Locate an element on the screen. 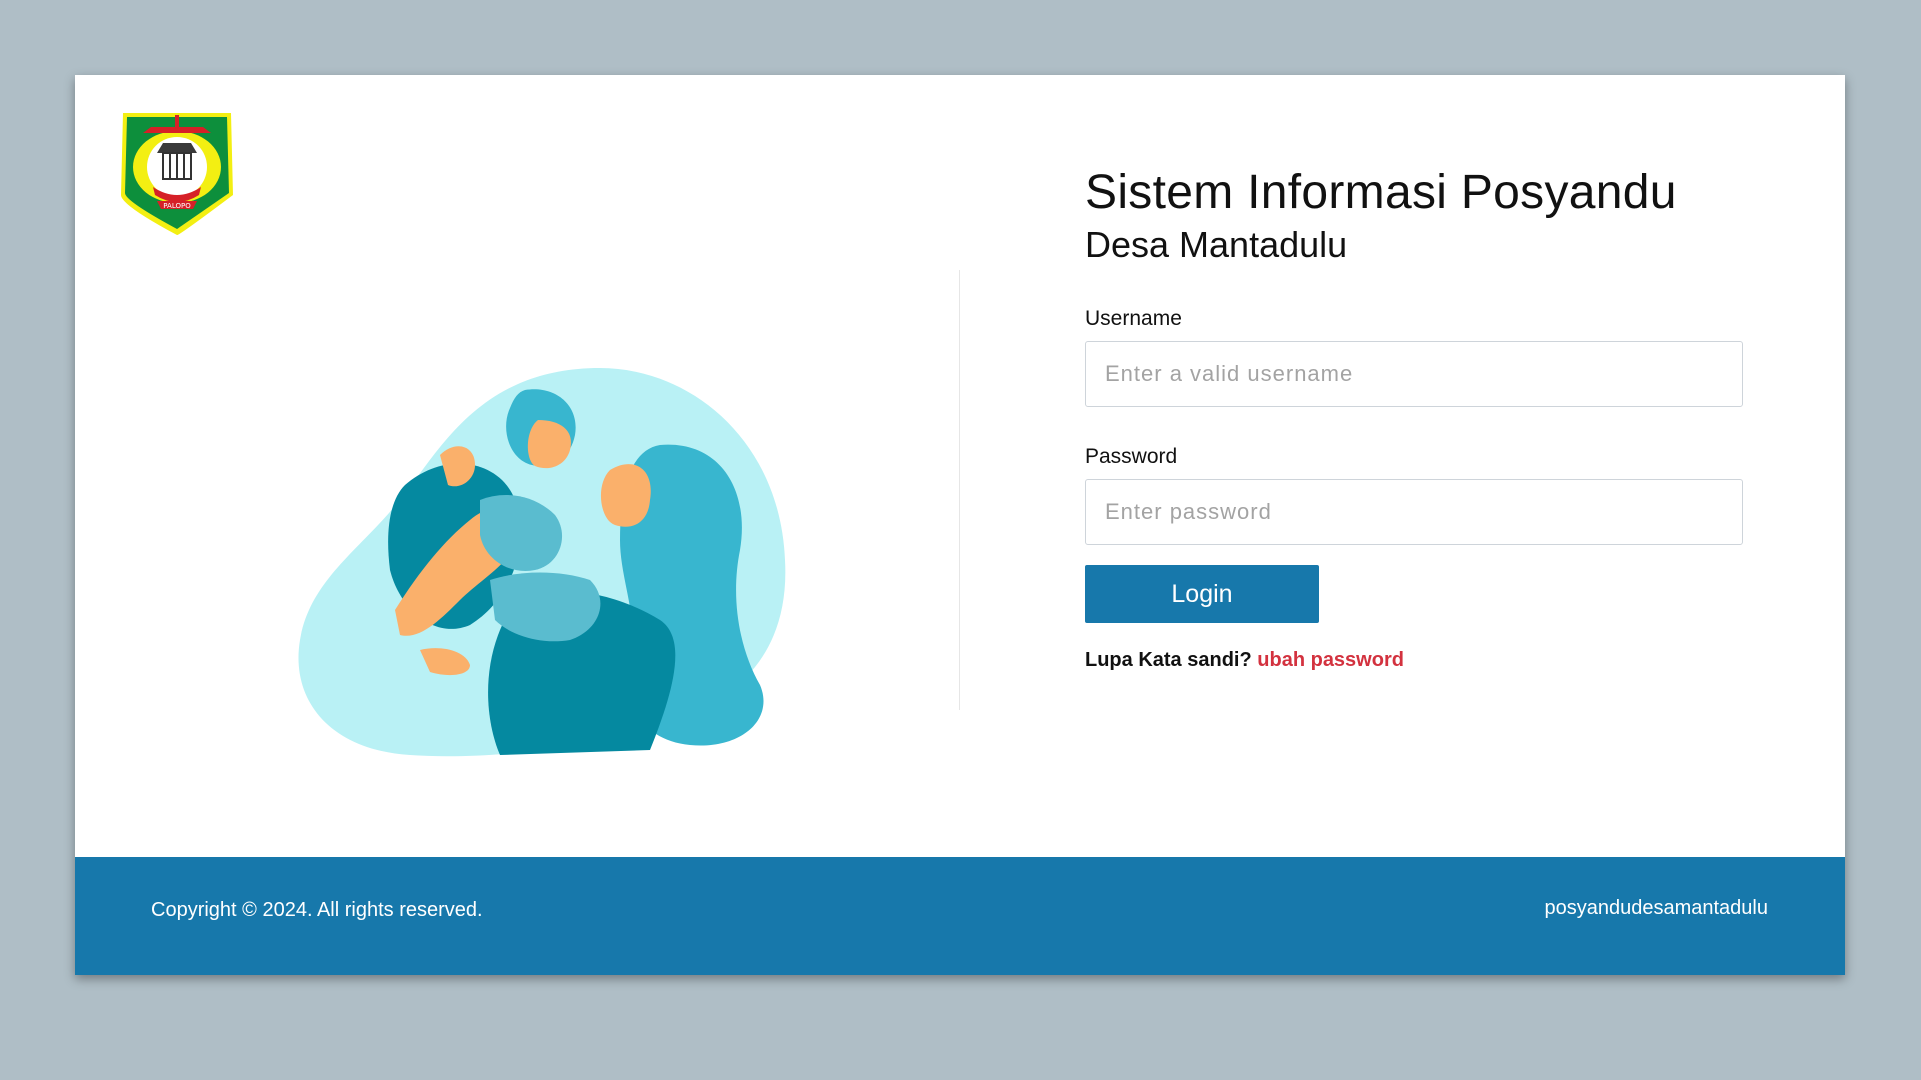 The width and height of the screenshot is (1921, 1080). page-title: Sistem Informasi Posyandu is located at coordinates (1381, 192).